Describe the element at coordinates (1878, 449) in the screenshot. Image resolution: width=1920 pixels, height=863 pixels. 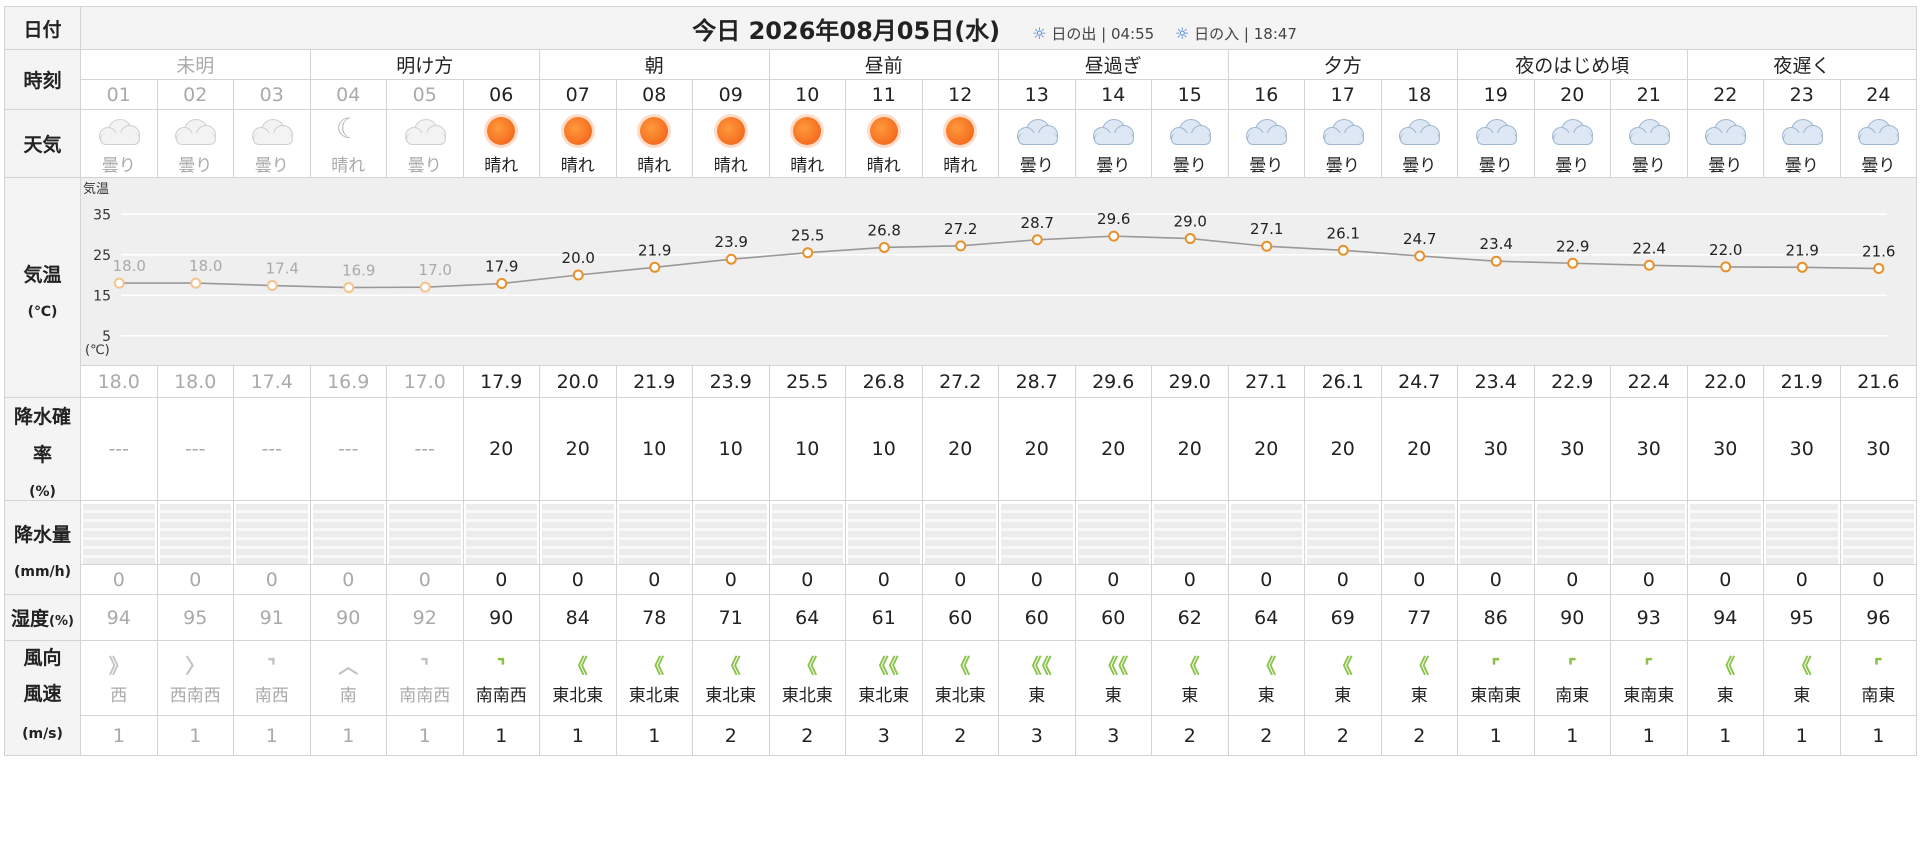
I see `pop-value: 30` at that location.